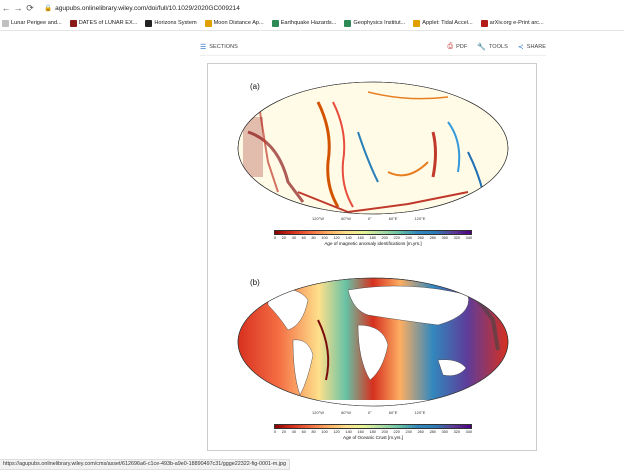 The image size is (624, 474). What do you see at coordinates (48, 8) in the screenshot?
I see `lock-icon: 🔒` at bounding box center [48, 8].